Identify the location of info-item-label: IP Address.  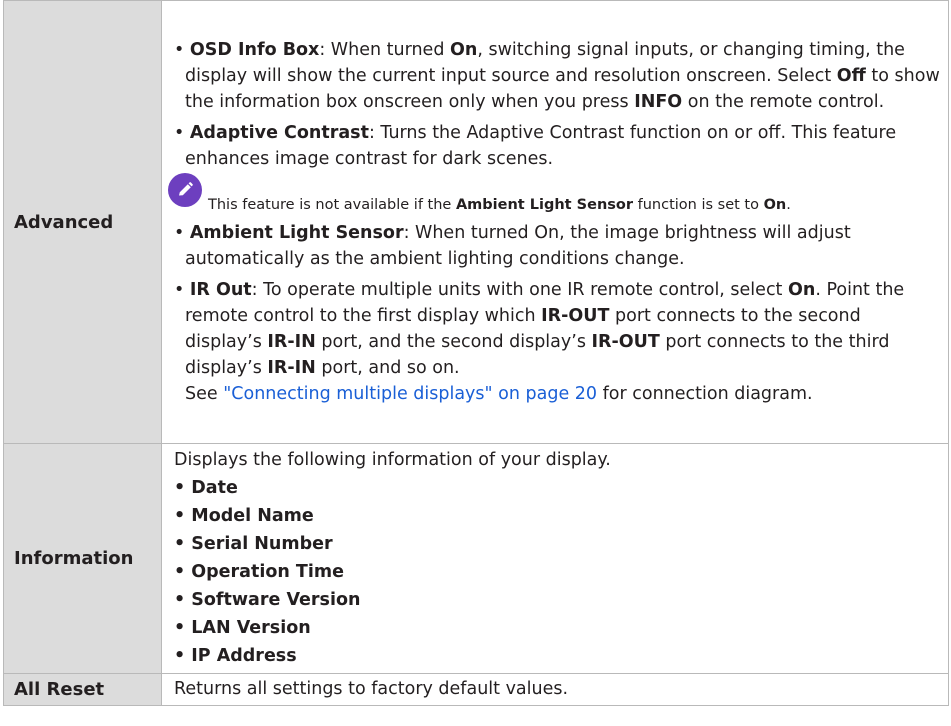
(244, 656).